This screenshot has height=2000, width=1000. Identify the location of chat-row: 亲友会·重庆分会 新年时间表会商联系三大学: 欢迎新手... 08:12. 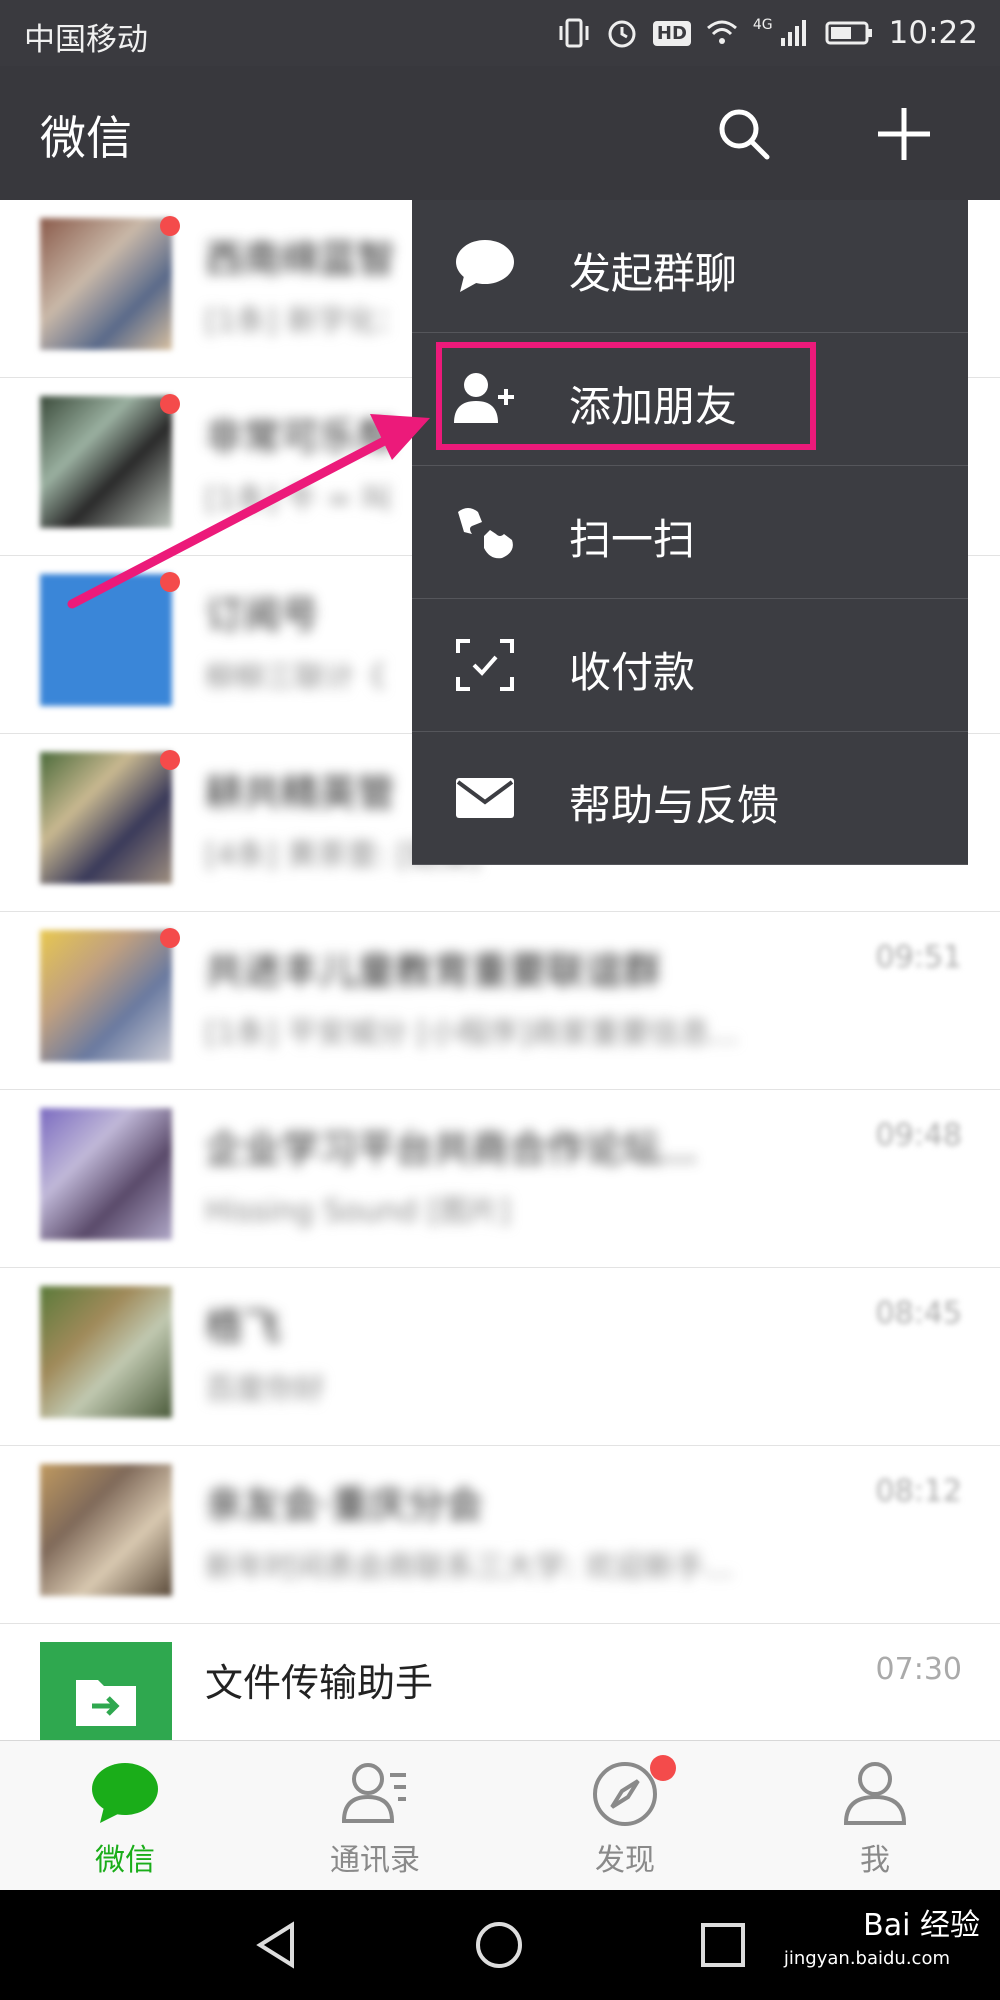
(500, 1535).